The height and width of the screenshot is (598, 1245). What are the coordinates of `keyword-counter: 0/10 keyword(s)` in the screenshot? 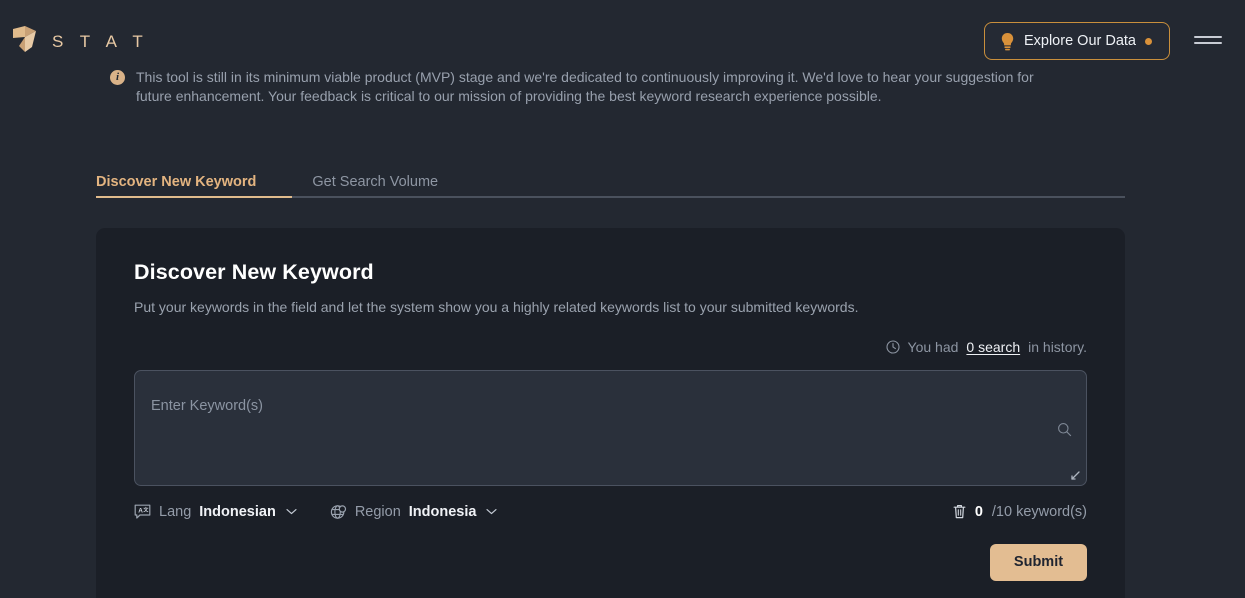 It's located at (1020, 512).